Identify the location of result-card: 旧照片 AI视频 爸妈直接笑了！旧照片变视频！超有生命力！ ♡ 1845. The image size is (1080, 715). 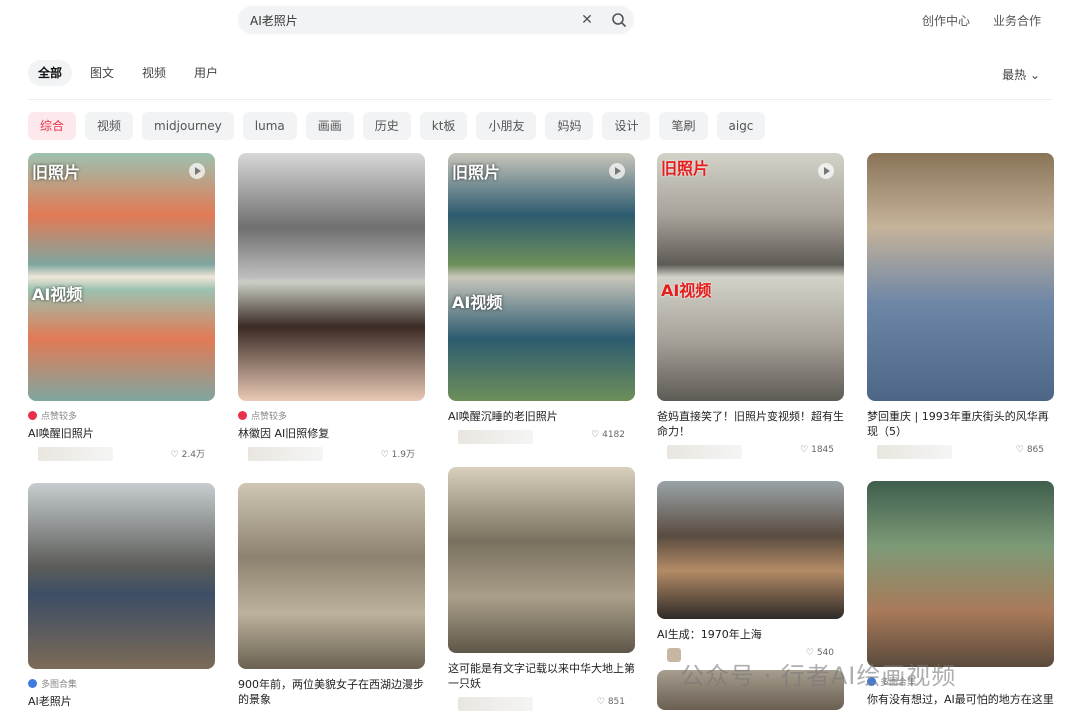
(750, 307).